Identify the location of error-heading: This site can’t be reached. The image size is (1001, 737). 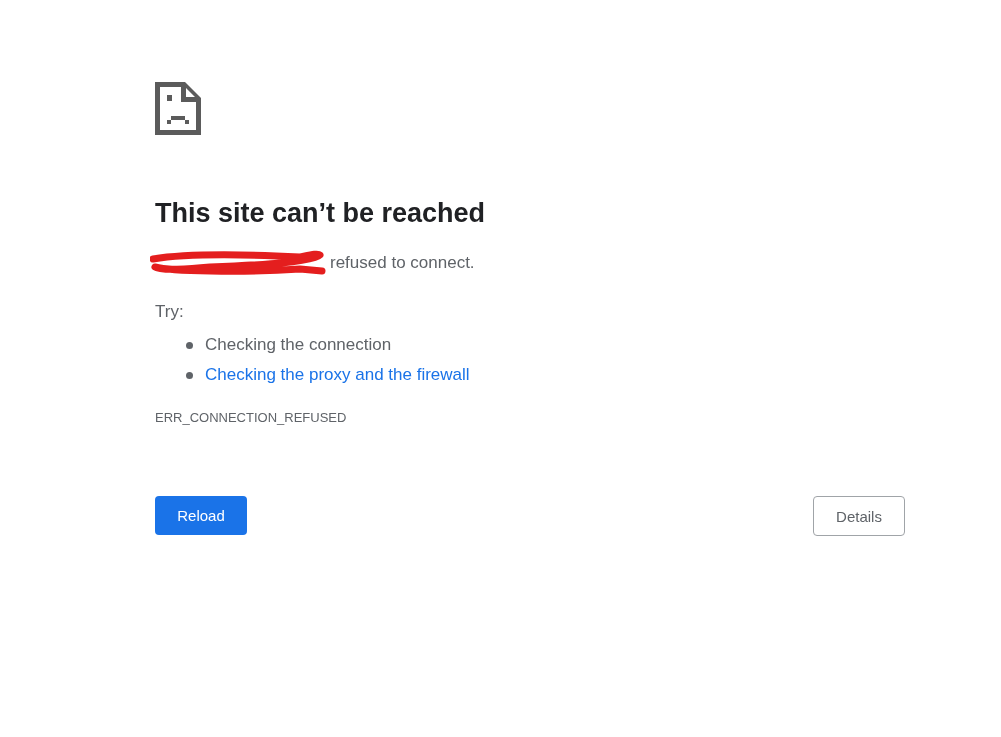
(321, 213).